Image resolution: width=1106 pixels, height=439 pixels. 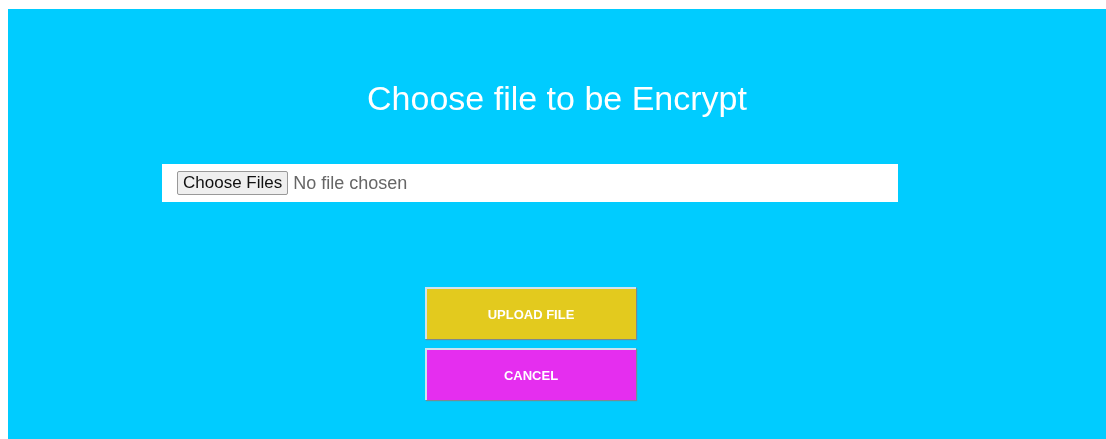 I want to click on file-status: No file chosen, so click(x=350, y=183).